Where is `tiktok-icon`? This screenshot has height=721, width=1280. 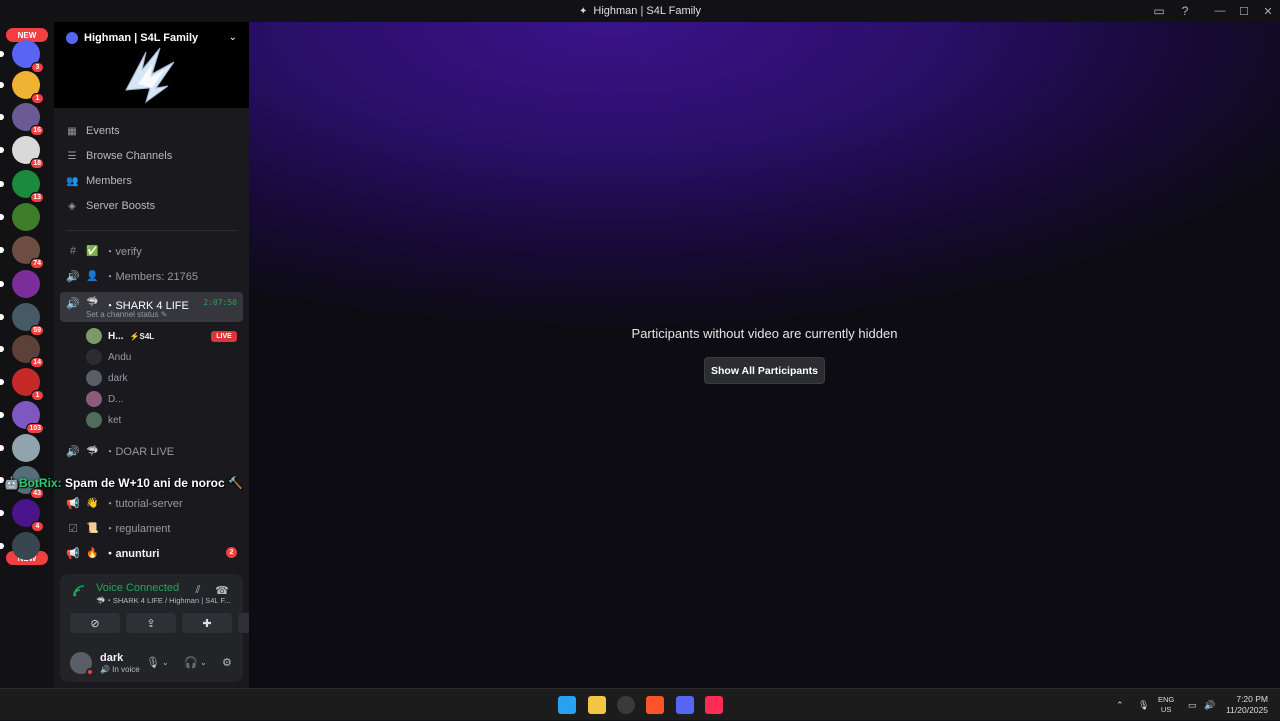
tiktok-icon is located at coordinates (714, 705).